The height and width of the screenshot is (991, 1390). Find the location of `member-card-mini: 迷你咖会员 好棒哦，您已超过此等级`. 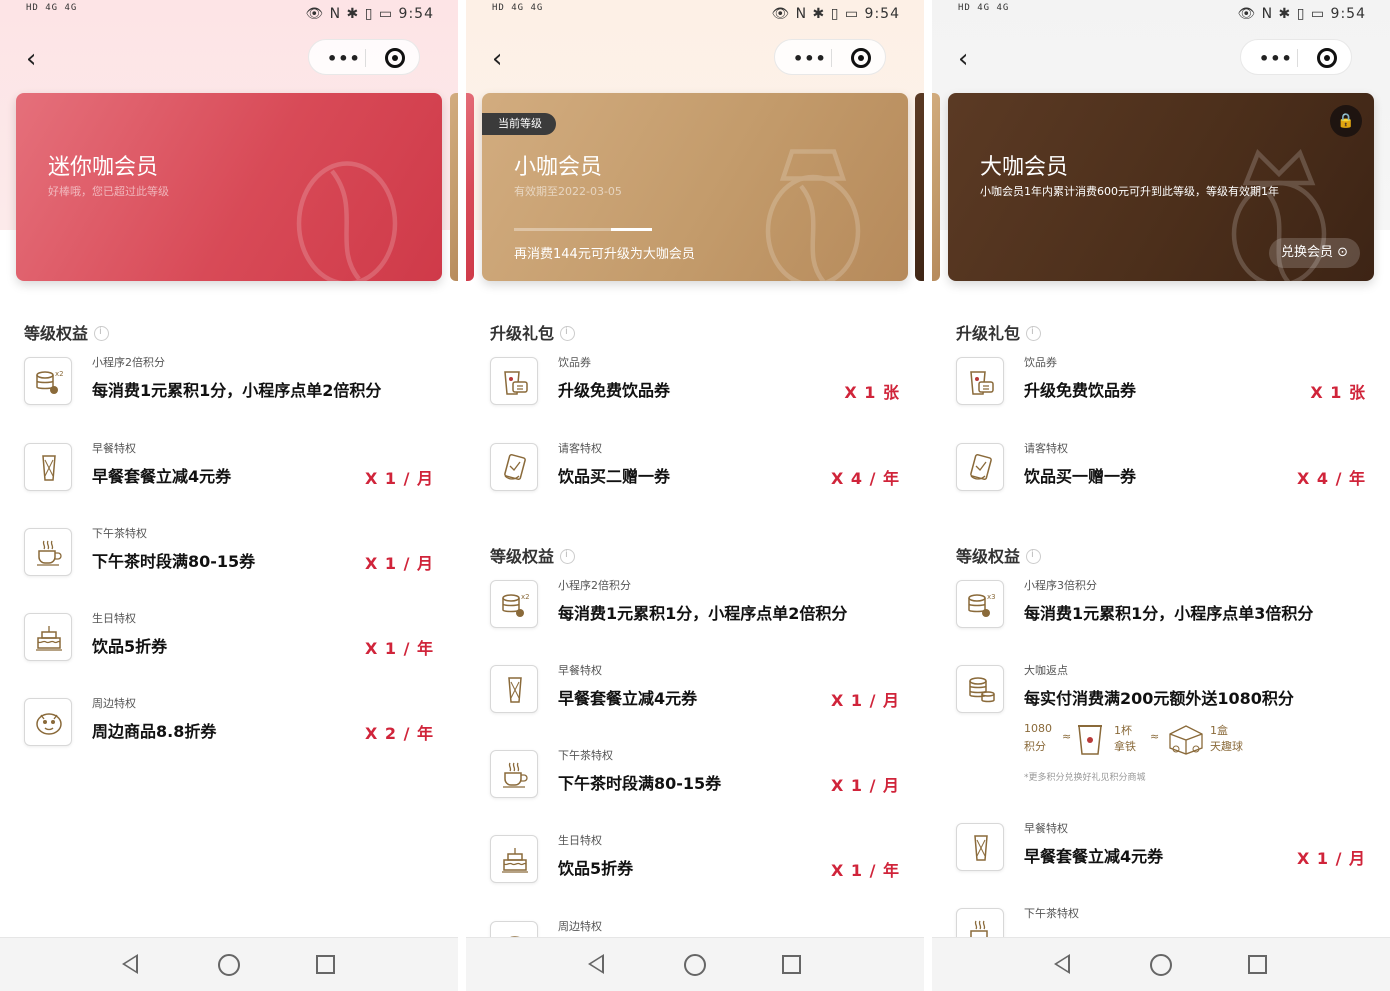

member-card-mini: 迷你咖会员 好棒哦，您已超过此等级 is located at coordinates (229, 187).